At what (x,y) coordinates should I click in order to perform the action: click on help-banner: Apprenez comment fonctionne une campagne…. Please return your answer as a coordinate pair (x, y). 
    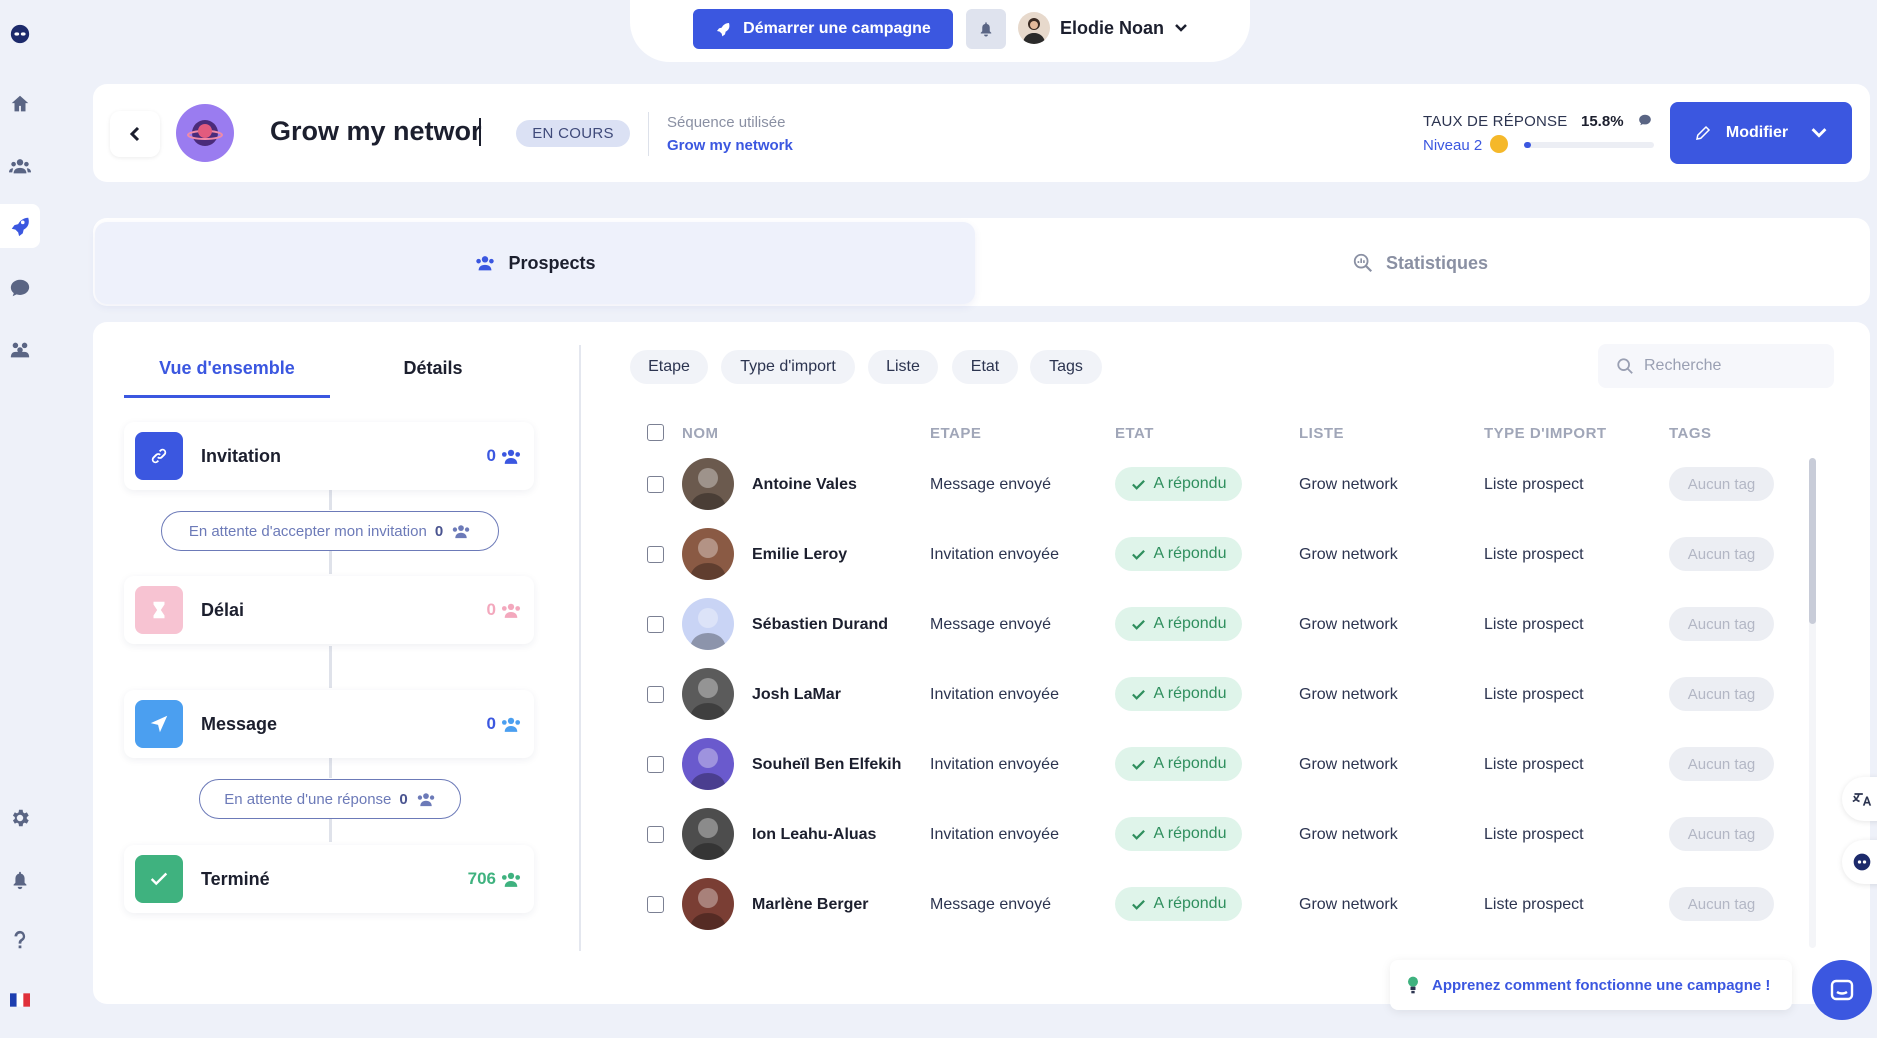
    Looking at the image, I should click on (1591, 985).